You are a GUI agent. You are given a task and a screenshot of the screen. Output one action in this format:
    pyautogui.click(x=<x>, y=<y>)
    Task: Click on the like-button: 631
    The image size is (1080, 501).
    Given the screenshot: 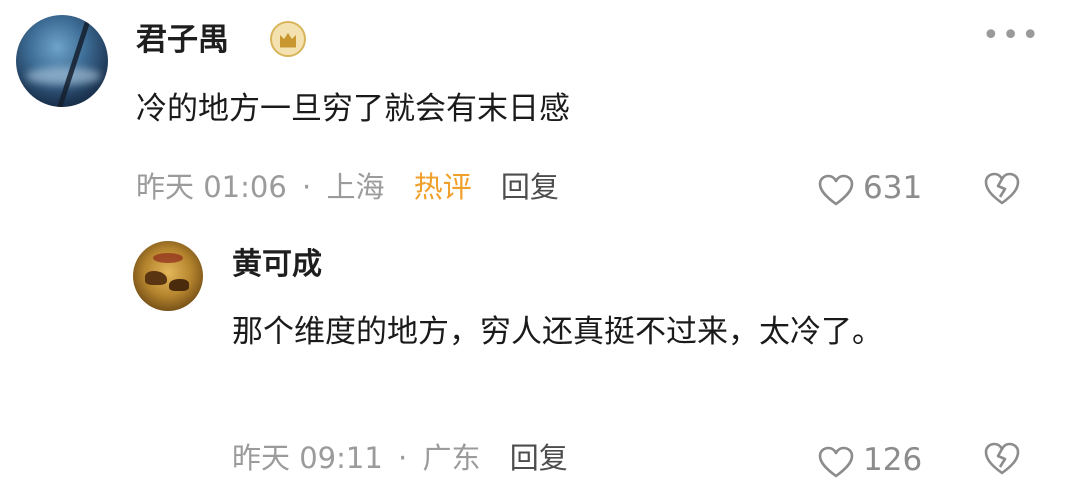 What is the action you would take?
    pyautogui.click(x=869, y=188)
    